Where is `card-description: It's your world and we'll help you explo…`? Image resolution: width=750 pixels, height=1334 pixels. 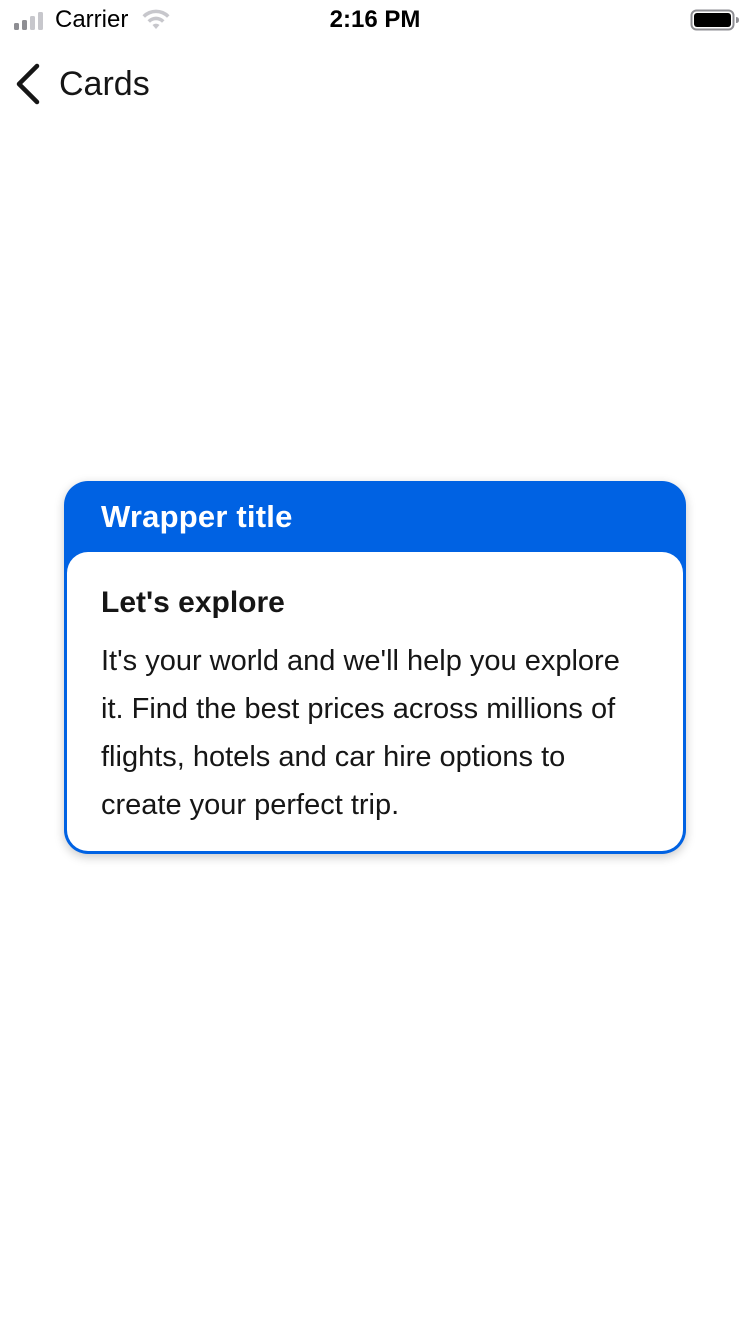
card-description: It's your world and we'll help you explo… is located at coordinates (360, 733).